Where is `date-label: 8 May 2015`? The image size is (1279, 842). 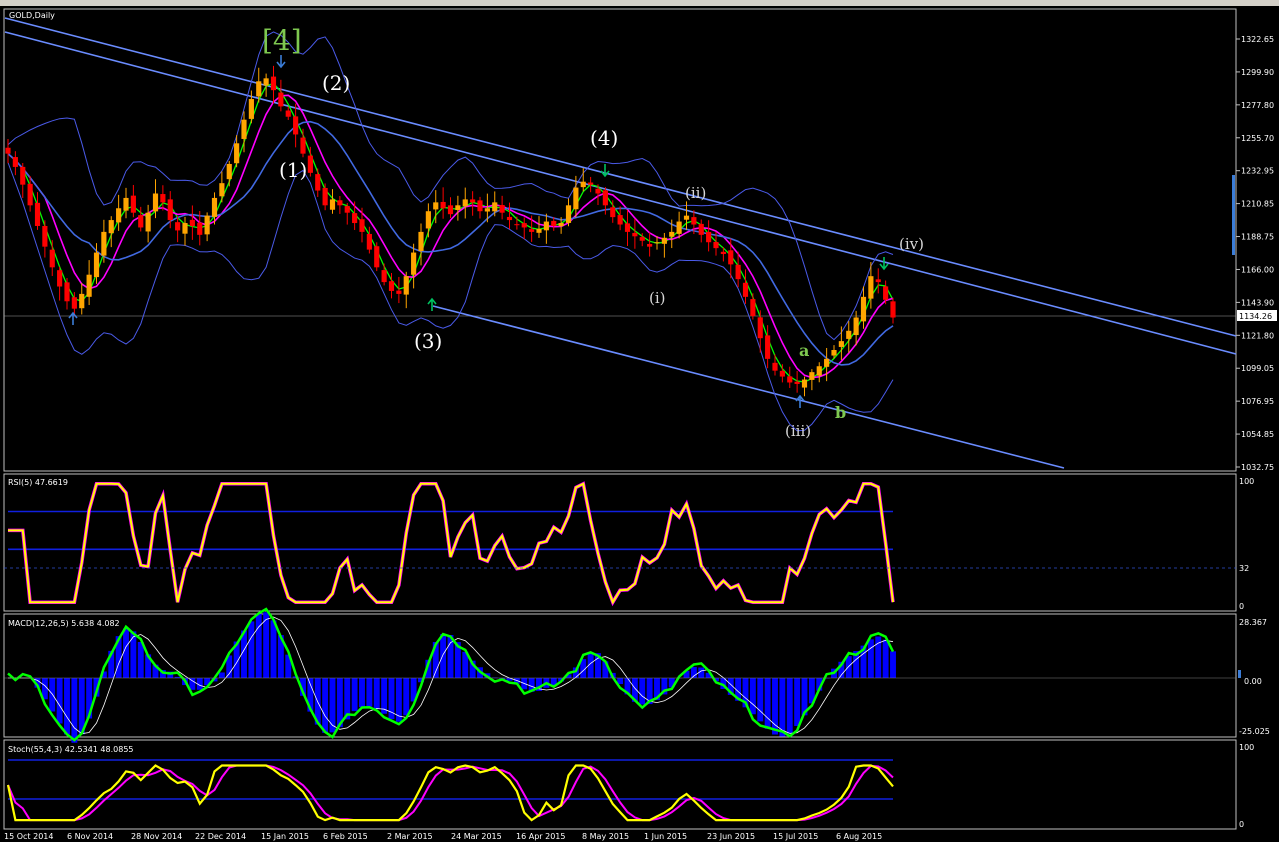 date-label: 8 May 2015 is located at coordinates (605, 836).